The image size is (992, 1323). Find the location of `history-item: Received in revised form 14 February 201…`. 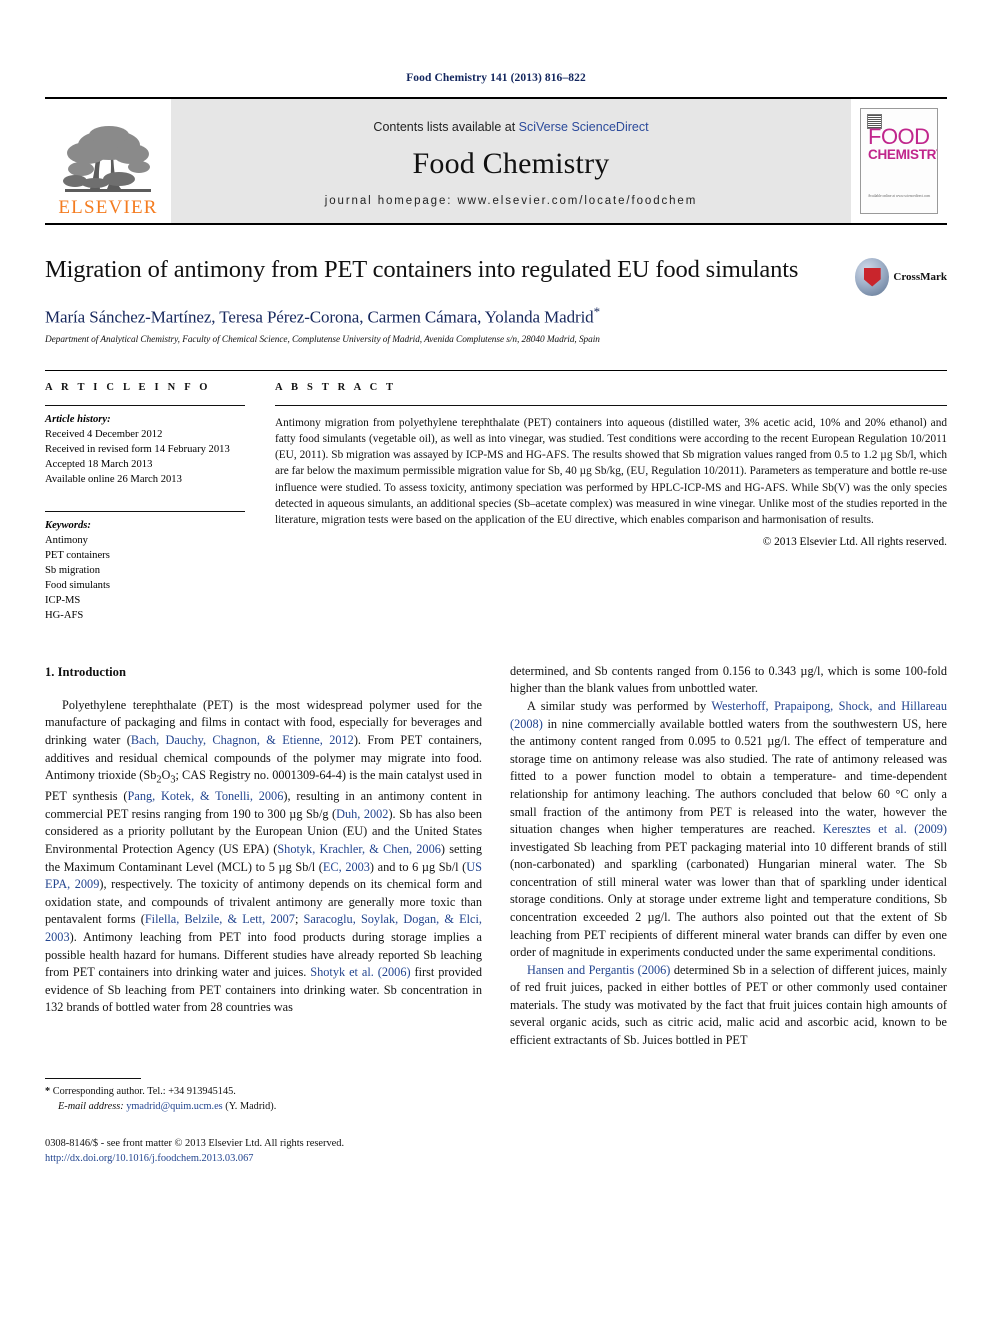

history-item: Received in revised form 14 February 201… is located at coordinates (137, 449).